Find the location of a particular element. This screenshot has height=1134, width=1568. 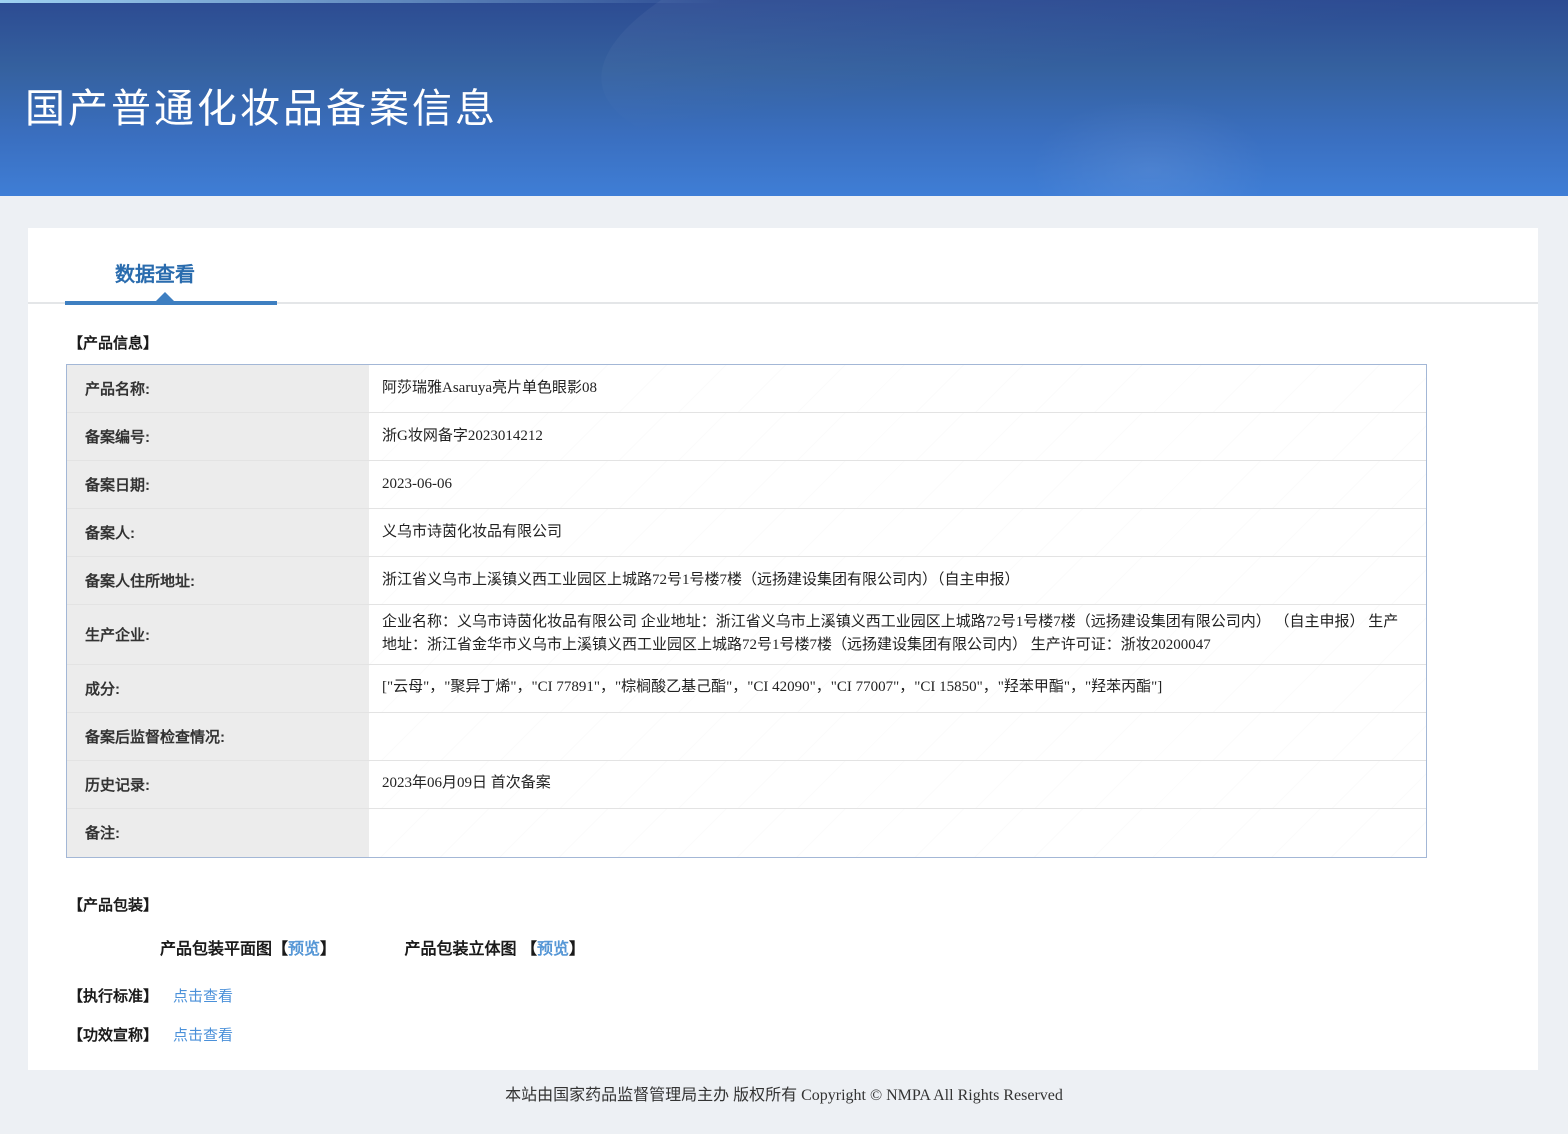

field-label: 备案人住所地址: is located at coordinates (218, 580).